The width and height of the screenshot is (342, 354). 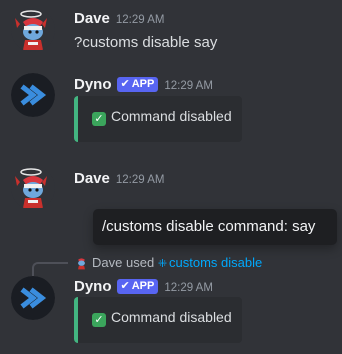 What do you see at coordinates (215, 227) in the screenshot?
I see `command-tooltip: /customs disable command: say` at bounding box center [215, 227].